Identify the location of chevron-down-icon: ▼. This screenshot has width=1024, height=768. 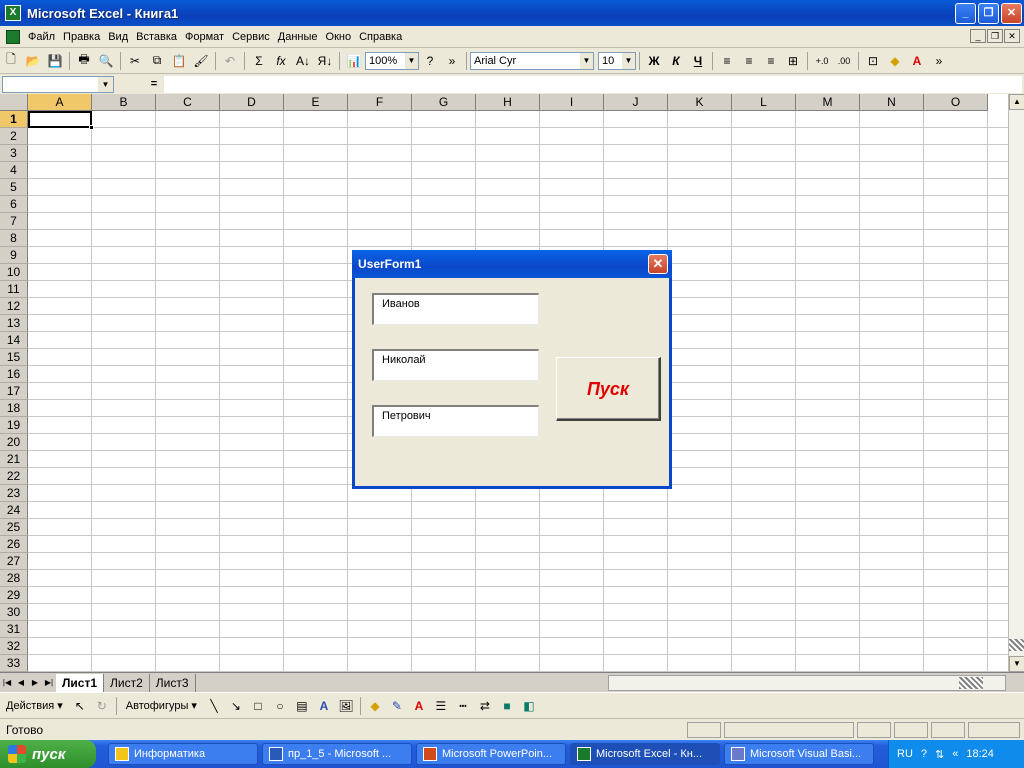
(105, 84).